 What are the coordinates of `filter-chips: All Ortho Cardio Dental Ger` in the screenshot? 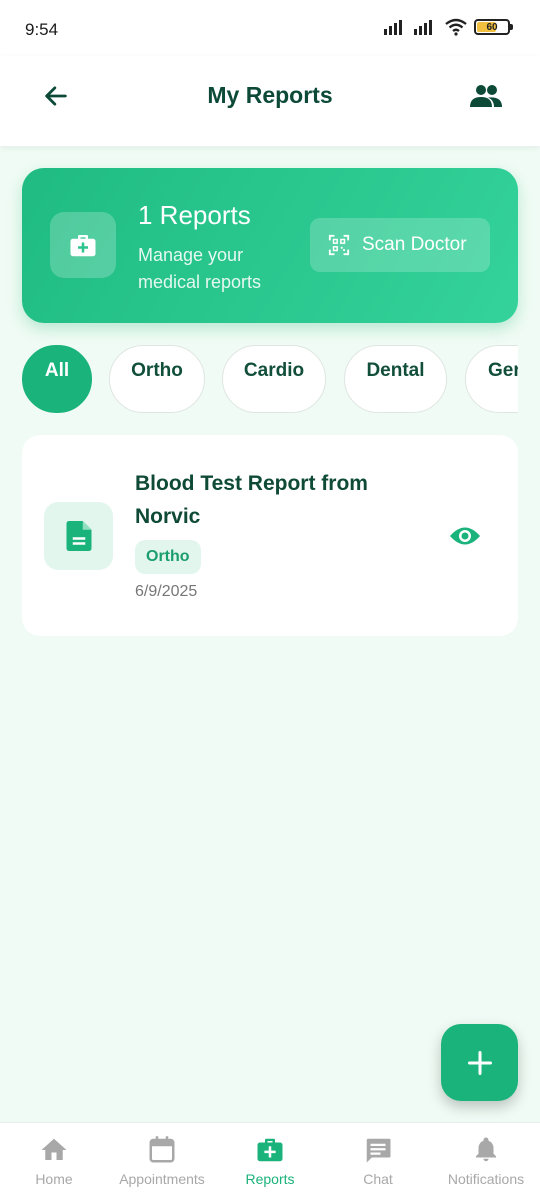 It's located at (270, 380).